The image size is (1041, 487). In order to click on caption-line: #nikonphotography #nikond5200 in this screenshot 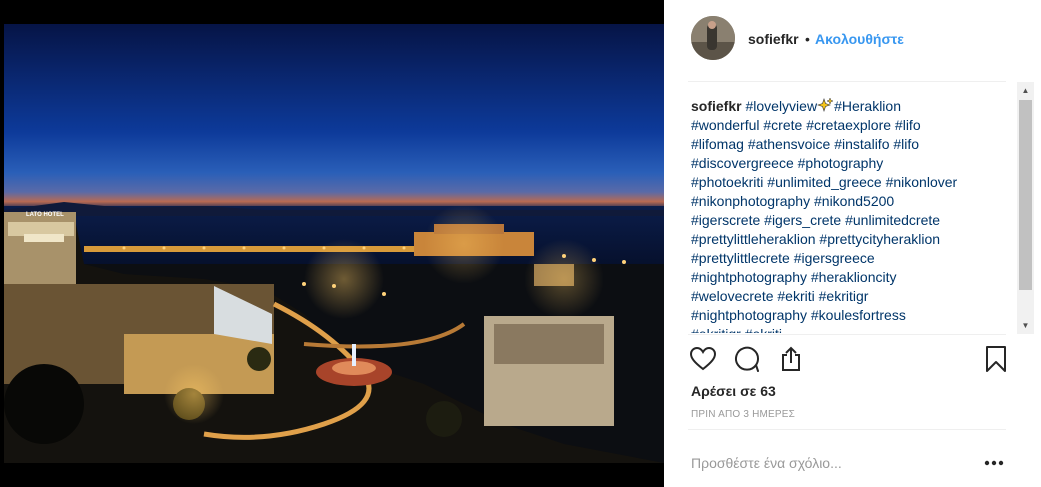, I will do `click(854, 201)`.